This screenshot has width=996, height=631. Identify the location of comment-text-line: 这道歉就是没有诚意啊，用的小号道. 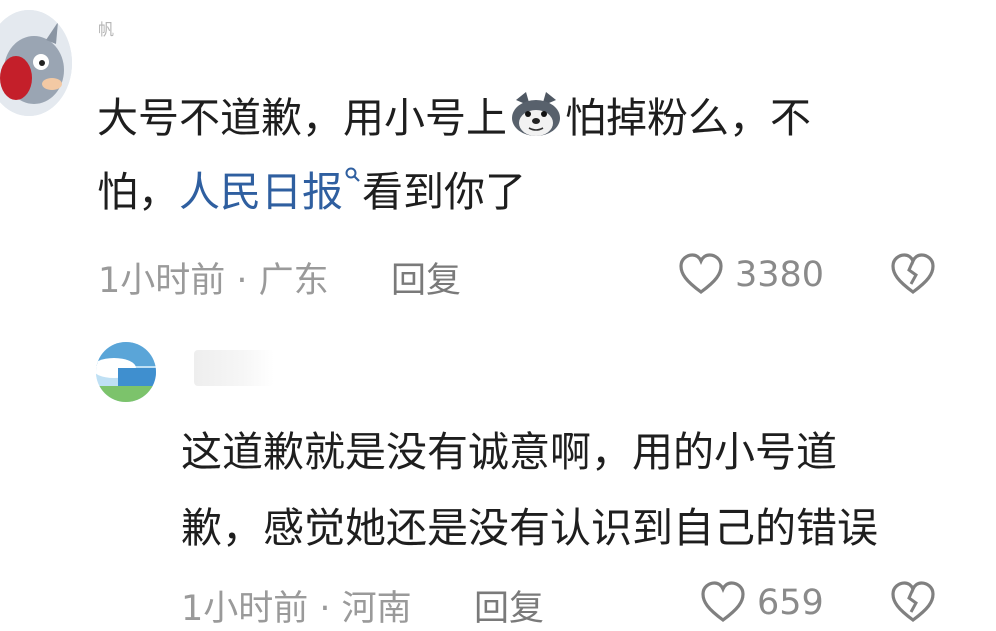
(509, 452).